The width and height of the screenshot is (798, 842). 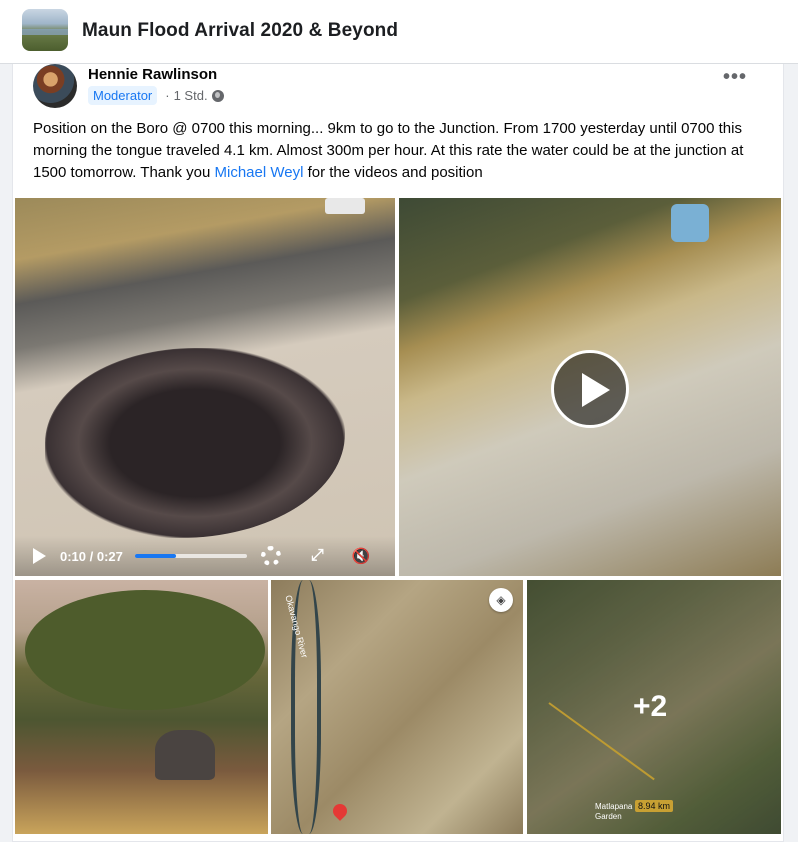 I want to click on more-options-button: •••, so click(x=735, y=80).